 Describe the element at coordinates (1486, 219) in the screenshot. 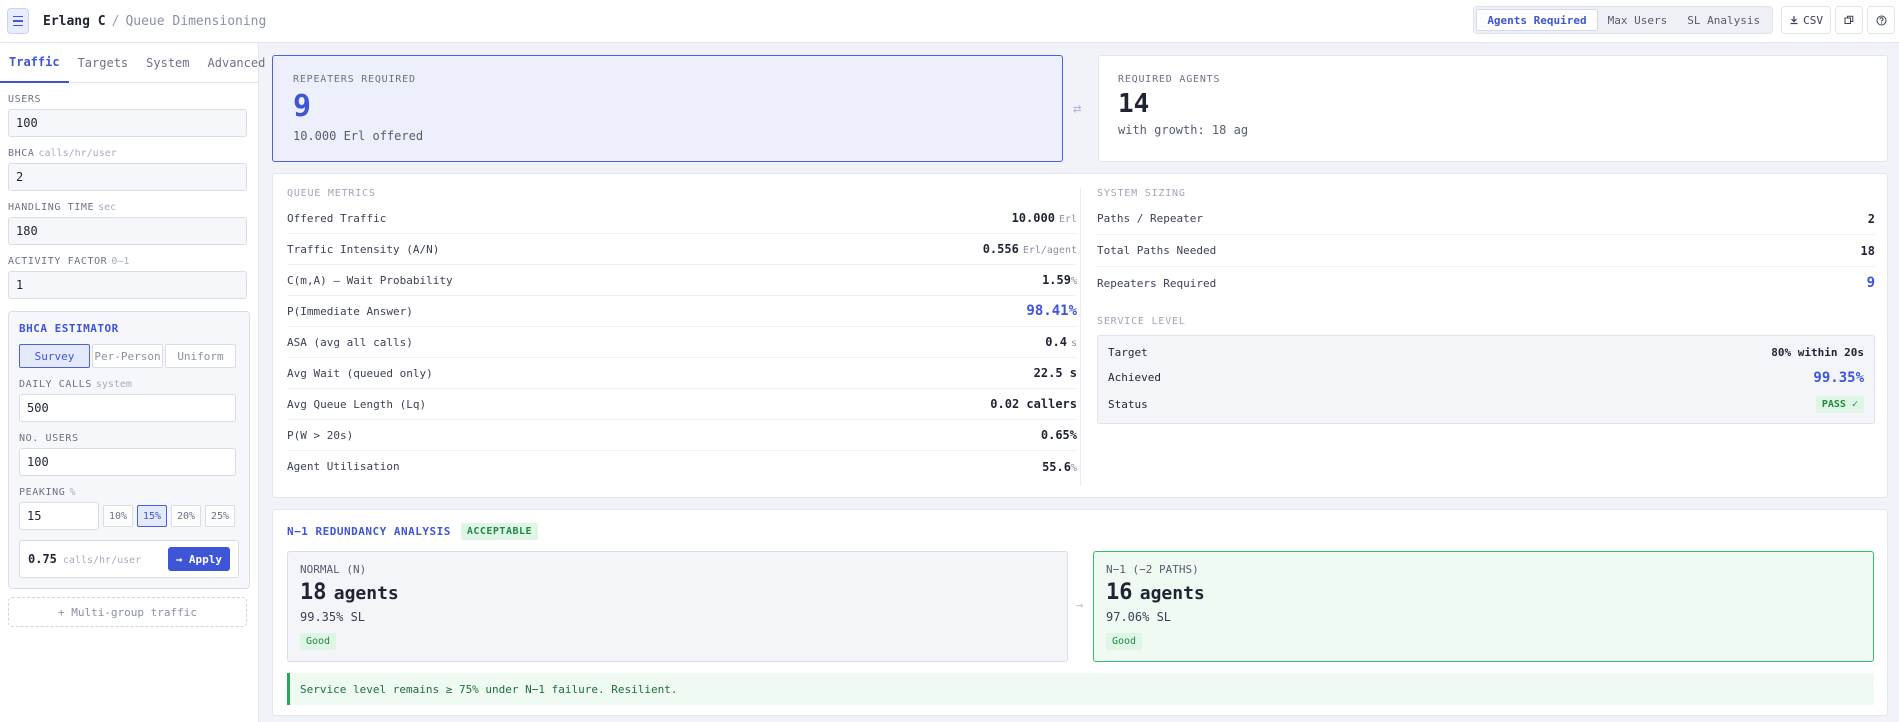

I see `system-sizing-row: Paths / Repeater 2` at that location.